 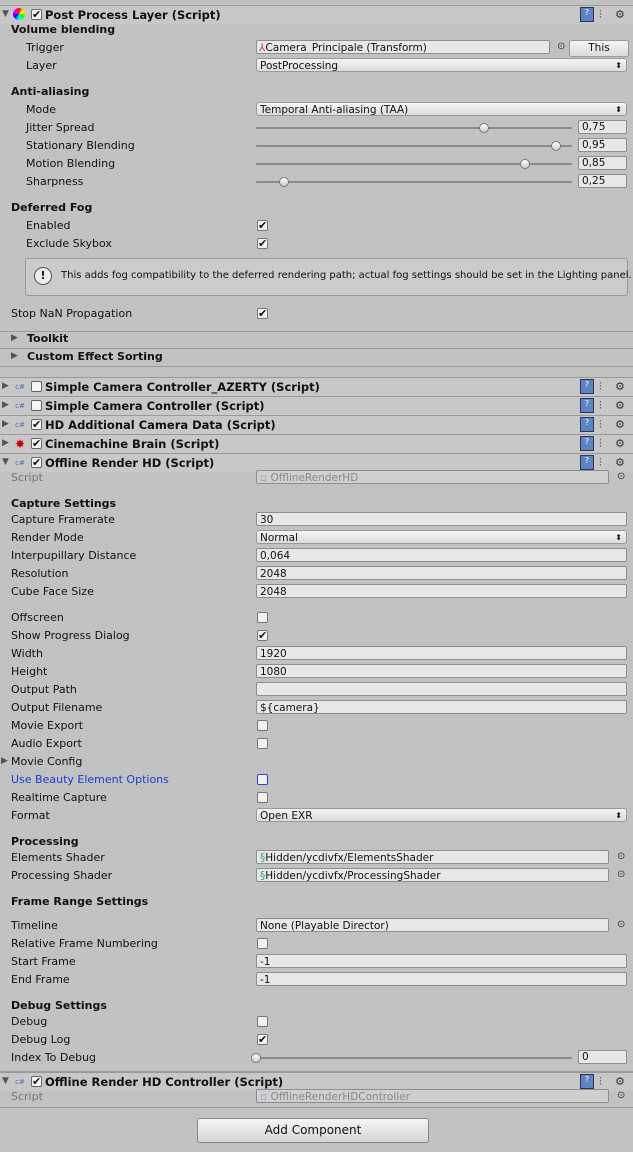 I want to click on orhd-row-movie-export: Movie Export, so click(x=316, y=726).